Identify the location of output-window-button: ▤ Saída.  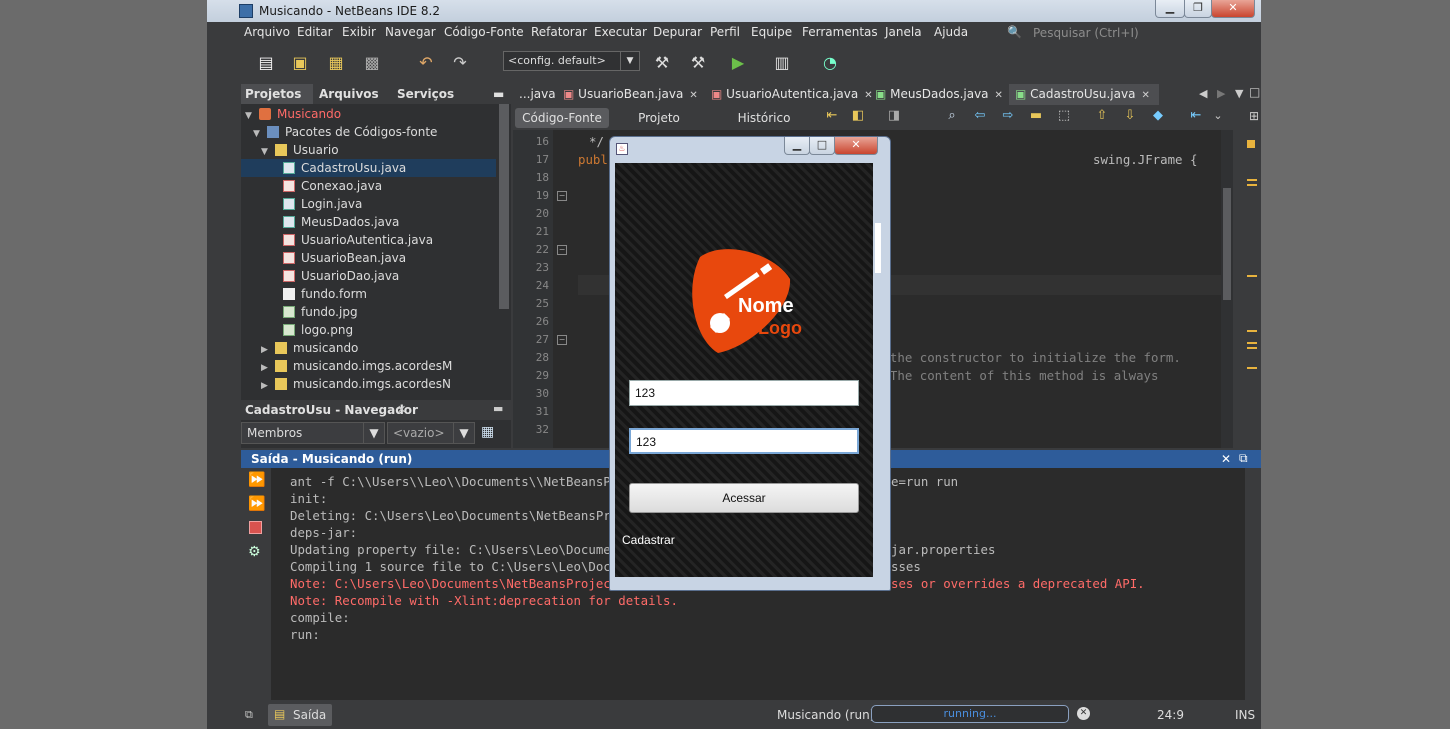
(300, 715).